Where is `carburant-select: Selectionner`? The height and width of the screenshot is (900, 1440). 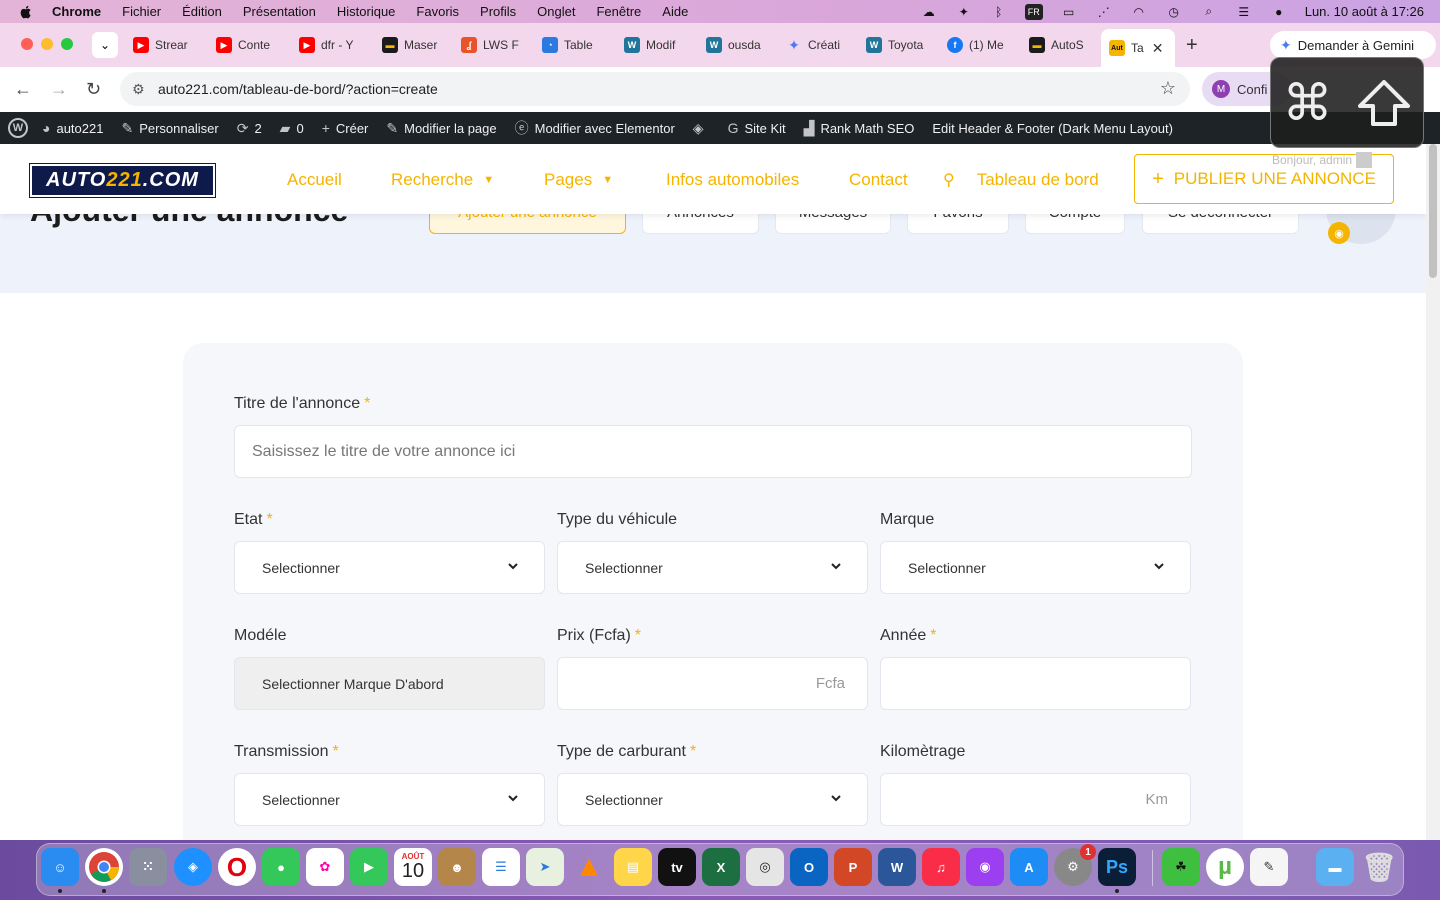
carburant-select: Selectionner is located at coordinates (712, 799).